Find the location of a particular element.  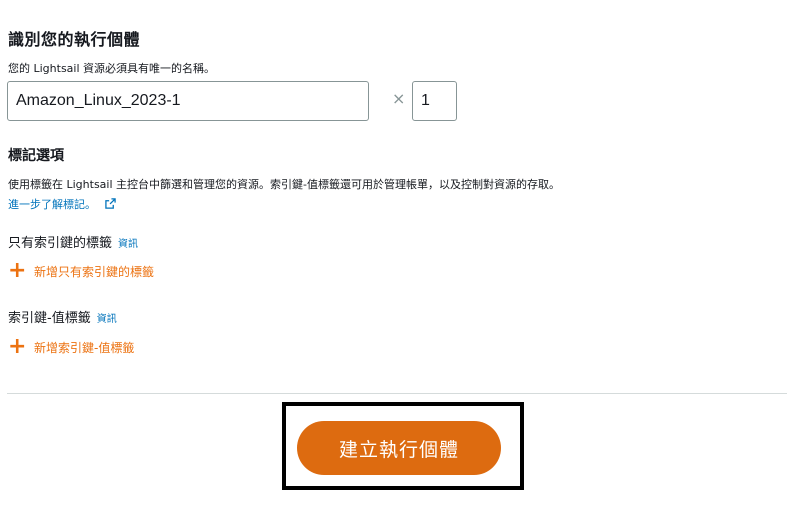

section-divider is located at coordinates (397, 393).